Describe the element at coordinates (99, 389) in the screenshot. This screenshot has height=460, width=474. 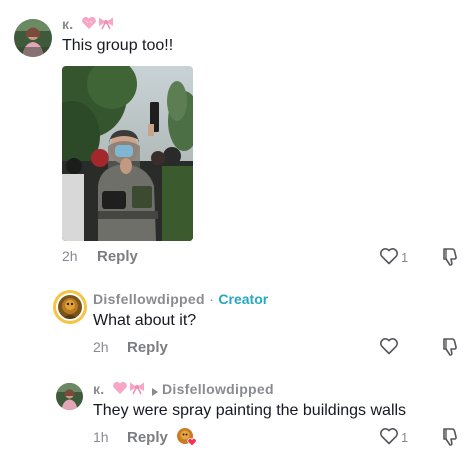
I see `reply-username: к.` at that location.